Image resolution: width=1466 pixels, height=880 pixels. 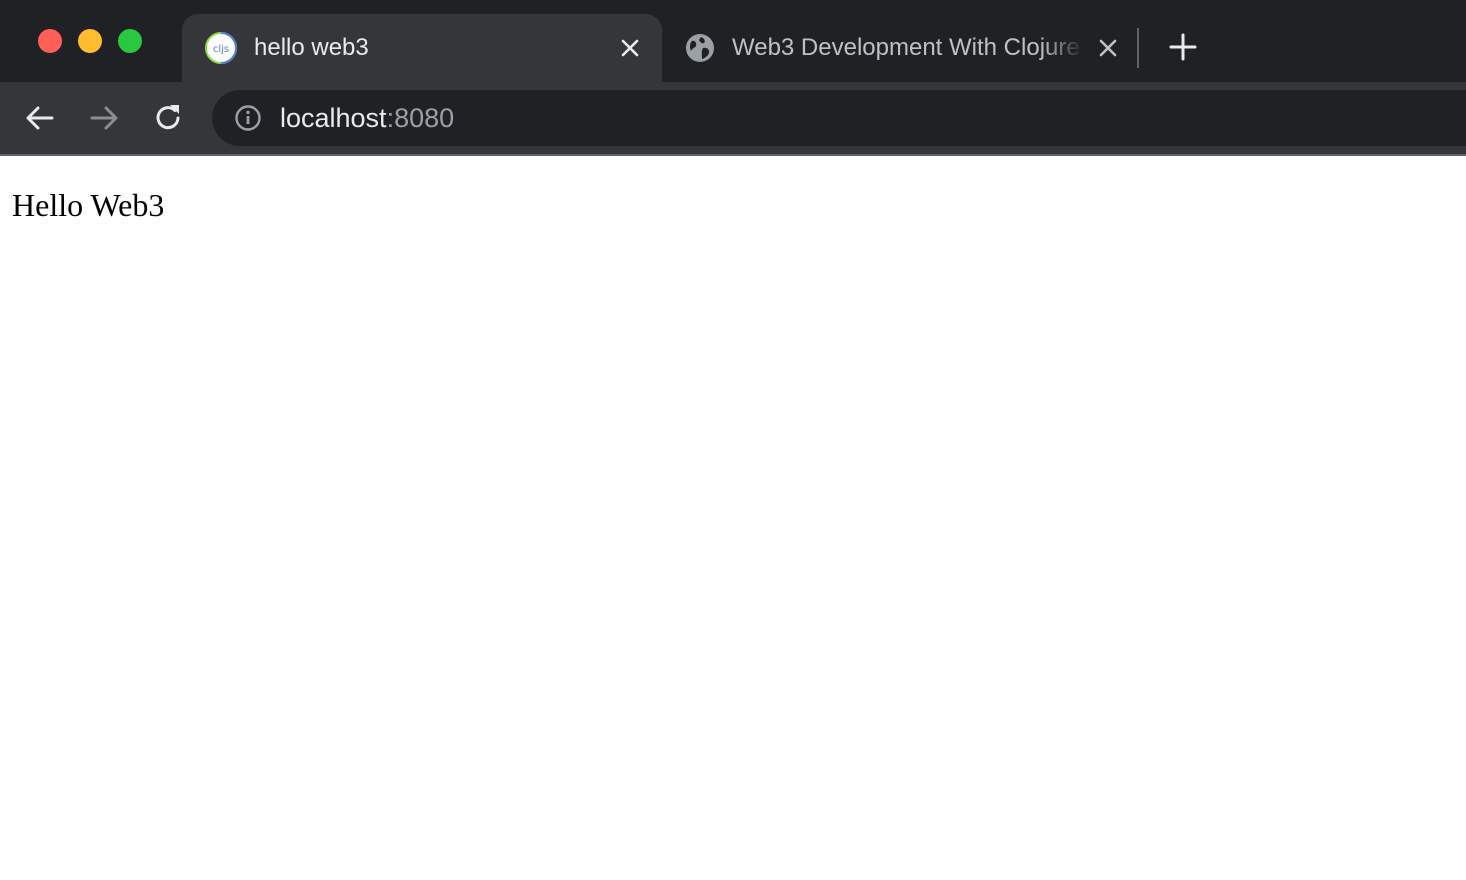 What do you see at coordinates (50, 41) in the screenshot?
I see `window-close-button` at bounding box center [50, 41].